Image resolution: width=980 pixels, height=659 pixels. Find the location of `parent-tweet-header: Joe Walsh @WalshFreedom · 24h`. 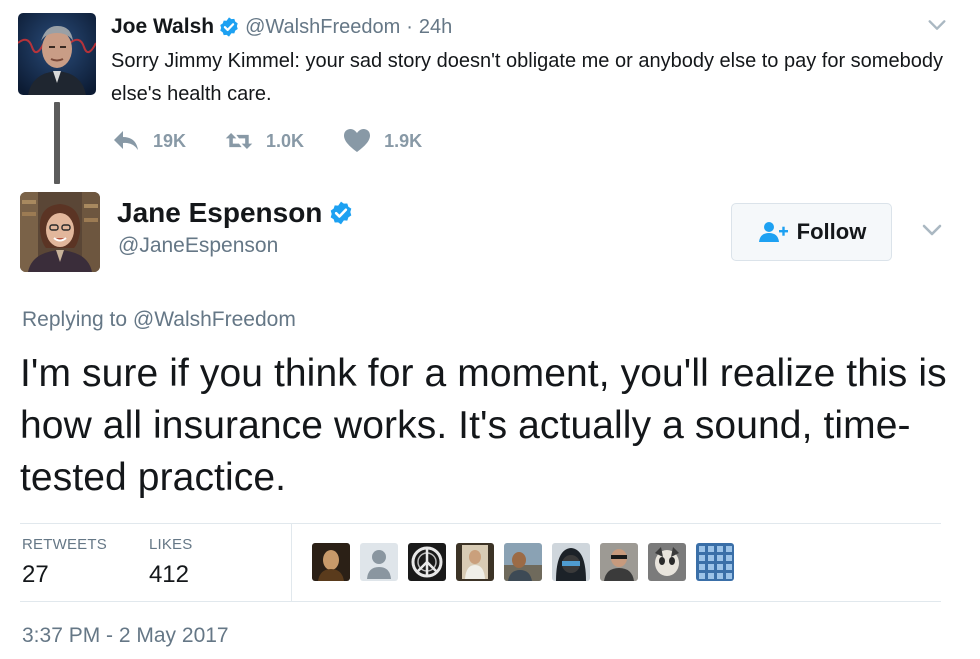

parent-tweet-header: Joe Walsh @WalshFreedom · 24h is located at coordinates (281, 27).